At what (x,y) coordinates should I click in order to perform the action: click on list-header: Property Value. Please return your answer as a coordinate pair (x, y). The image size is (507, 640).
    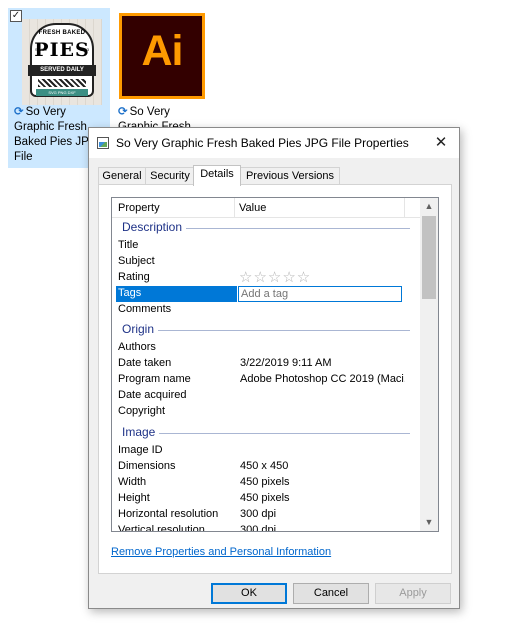
    Looking at the image, I should click on (266, 208).